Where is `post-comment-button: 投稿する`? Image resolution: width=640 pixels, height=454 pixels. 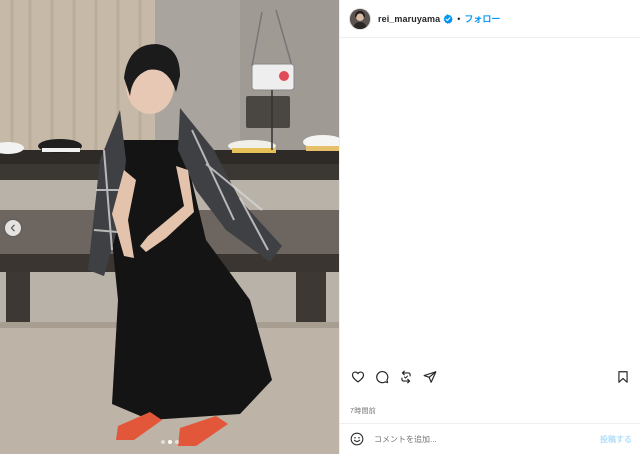 post-comment-button: 投稿する is located at coordinates (616, 439).